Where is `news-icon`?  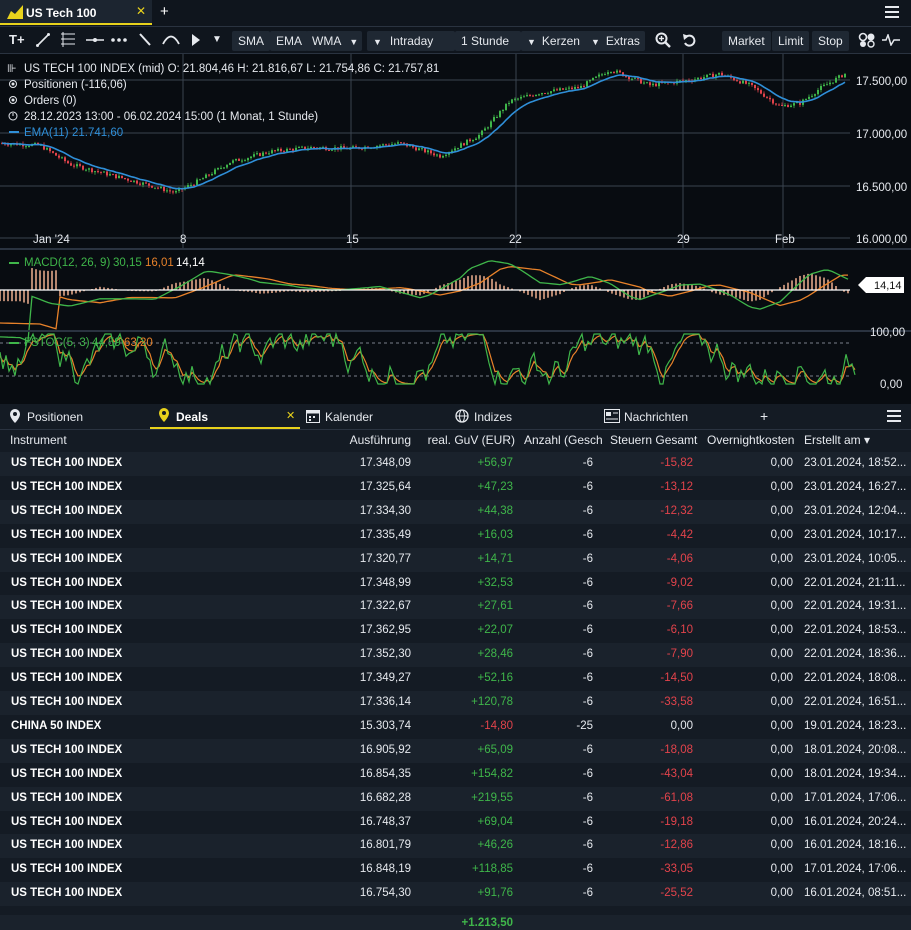
news-icon is located at coordinates (612, 416).